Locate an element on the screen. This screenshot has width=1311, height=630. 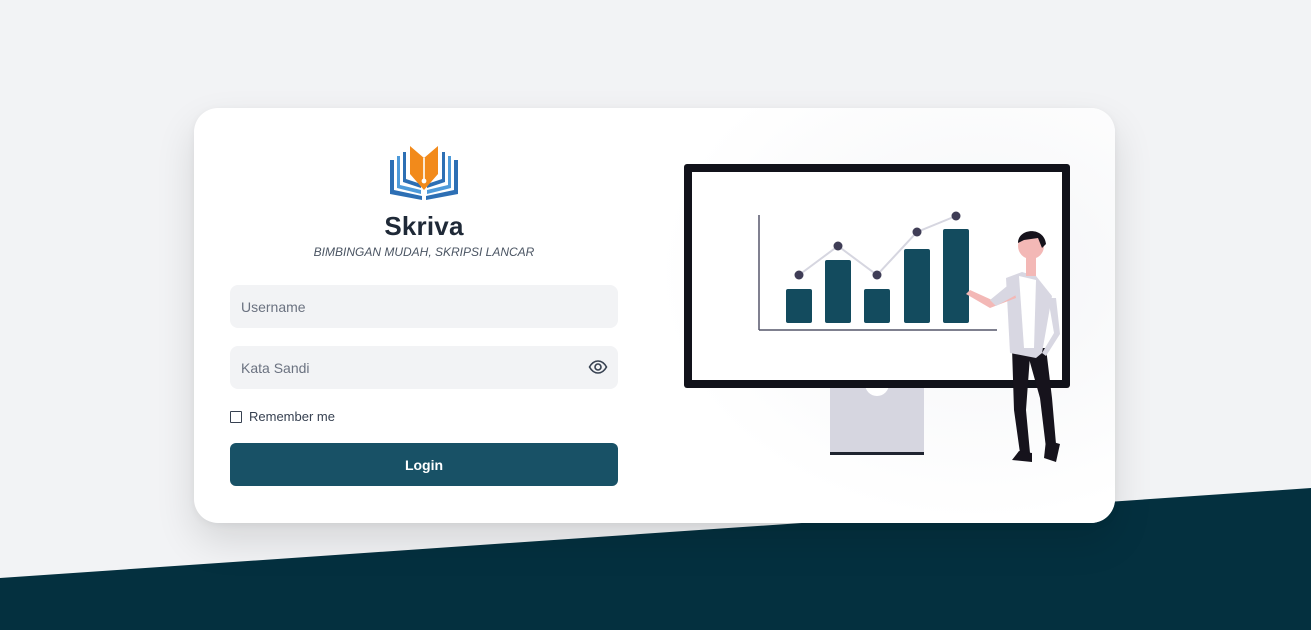
remember-me: Remember me is located at coordinates (282, 416).